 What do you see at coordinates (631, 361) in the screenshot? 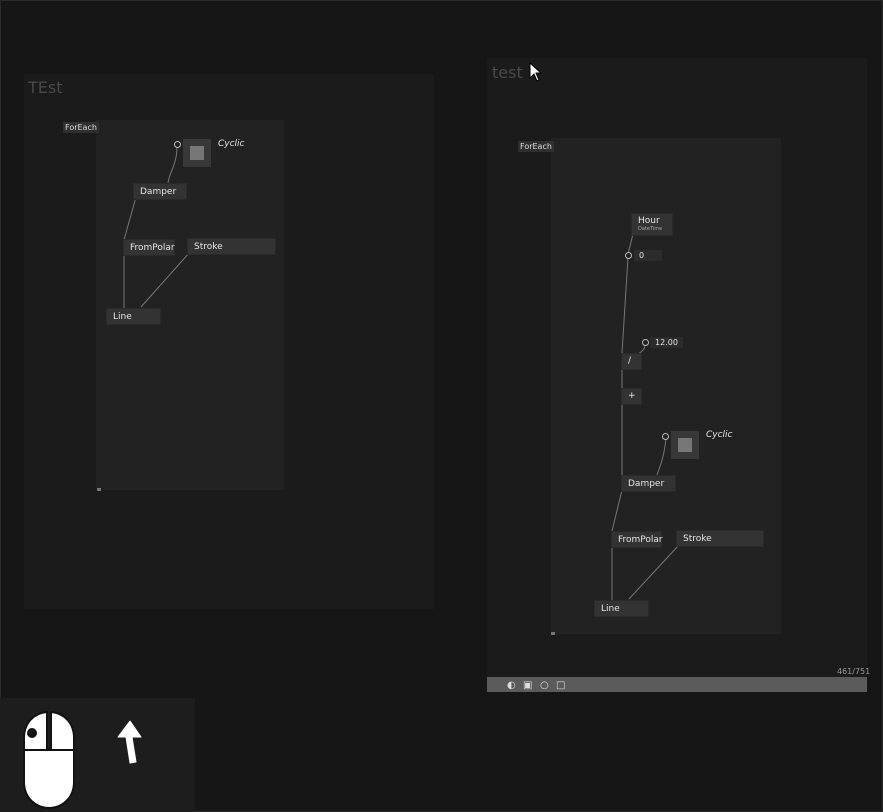
I see `node-divide: /` at bounding box center [631, 361].